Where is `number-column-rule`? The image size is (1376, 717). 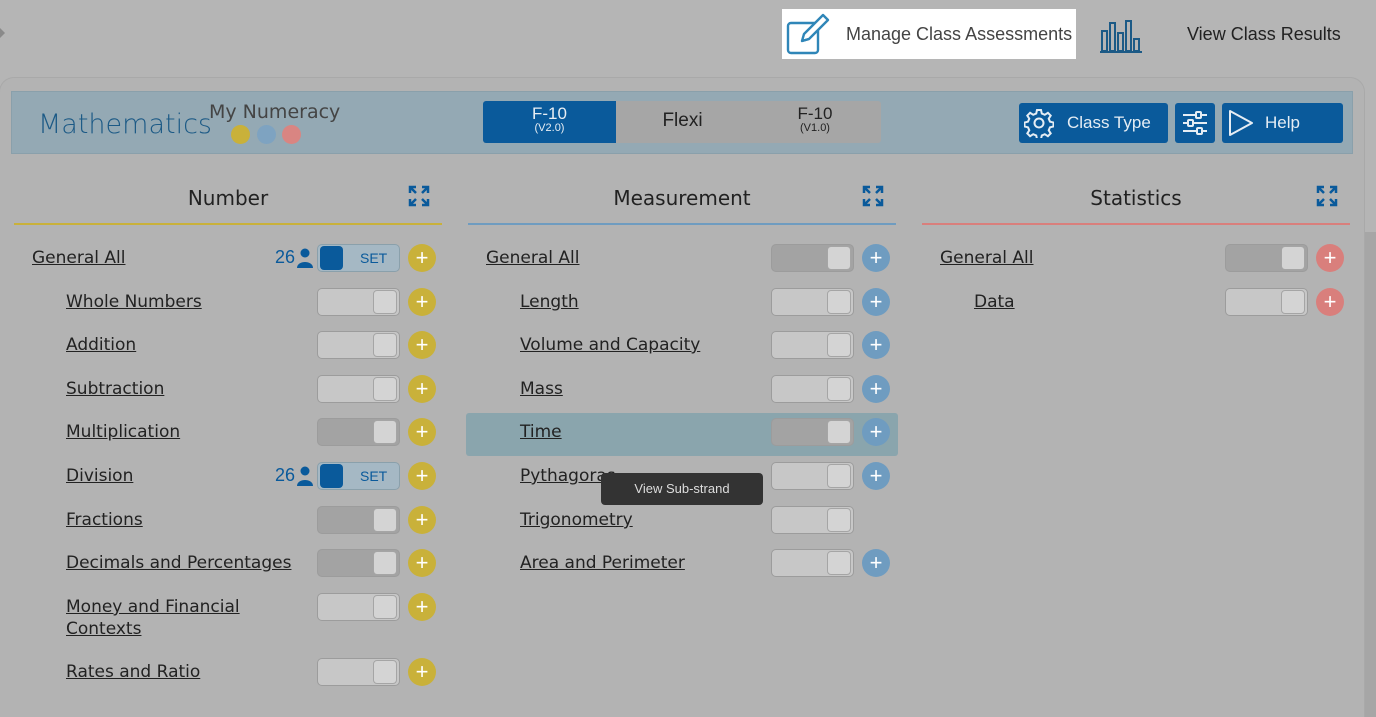 number-column-rule is located at coordinates (228, 224).